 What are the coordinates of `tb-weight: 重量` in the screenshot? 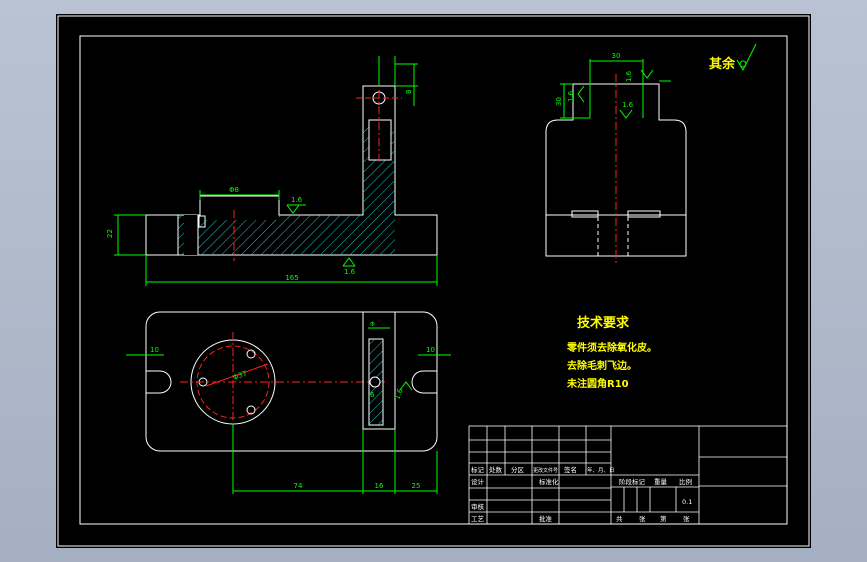 It's located at (661, 482).